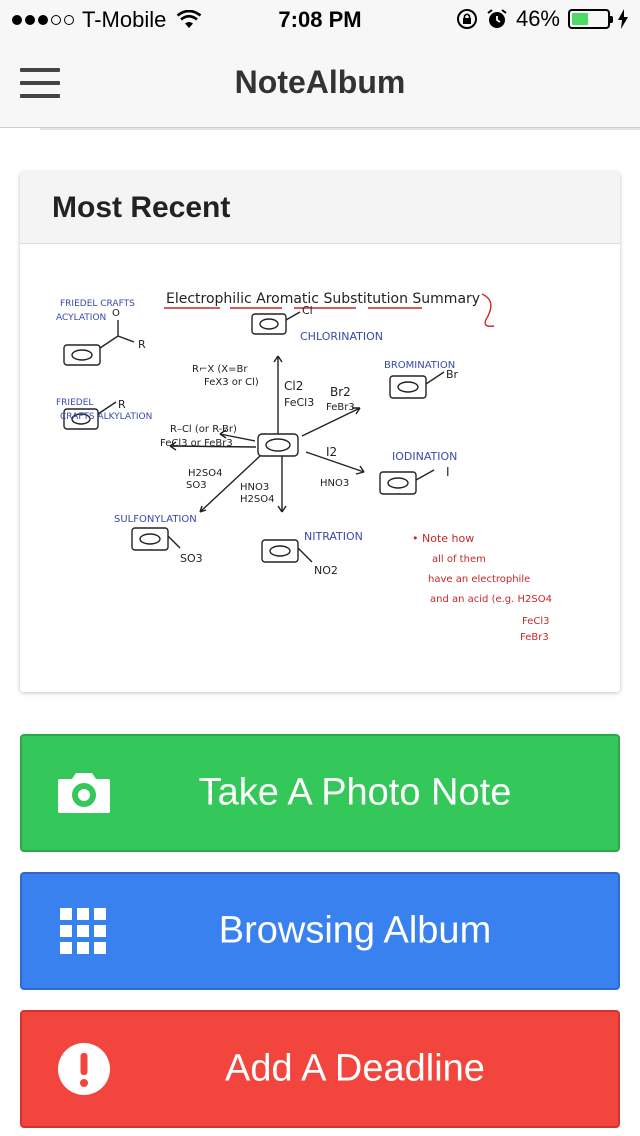  I want to click on label-alkyl-reagent-2: FeCl3 or FeBr3, so click(196, 443).